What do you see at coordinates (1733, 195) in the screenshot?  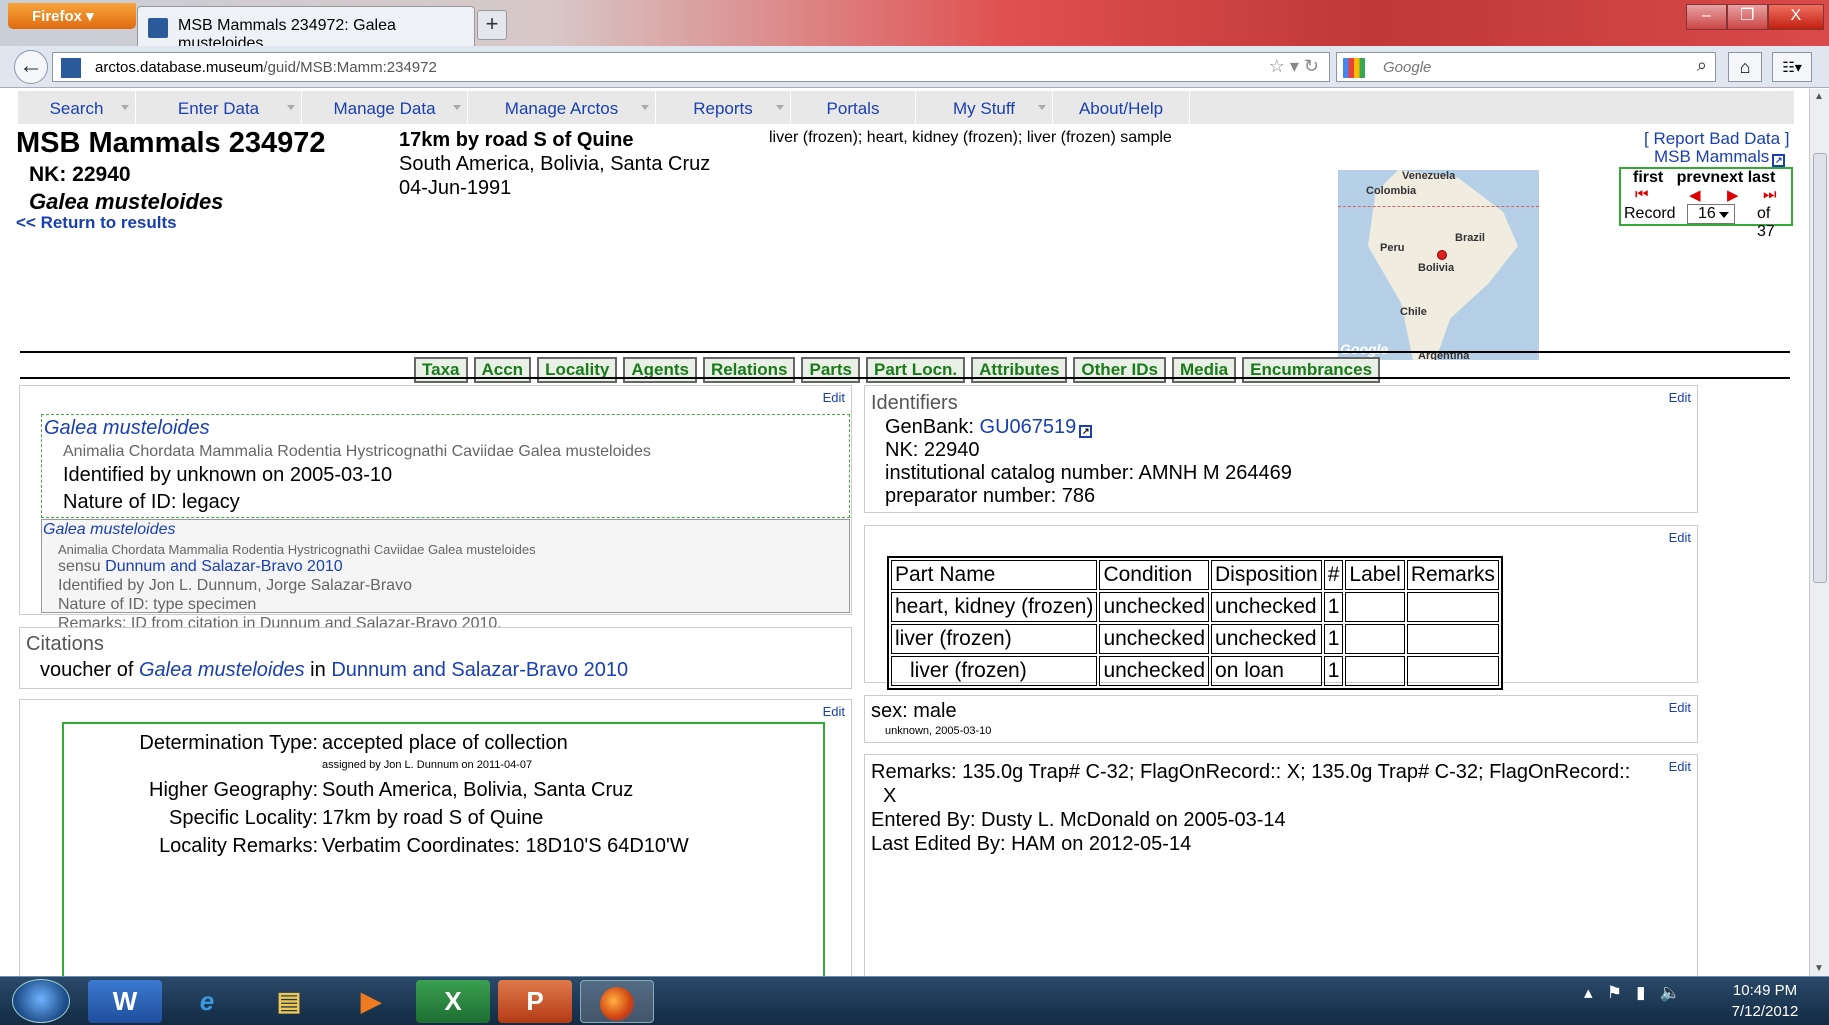 I see `next-record-icon: ▶` at bounding box center [1733, 195].